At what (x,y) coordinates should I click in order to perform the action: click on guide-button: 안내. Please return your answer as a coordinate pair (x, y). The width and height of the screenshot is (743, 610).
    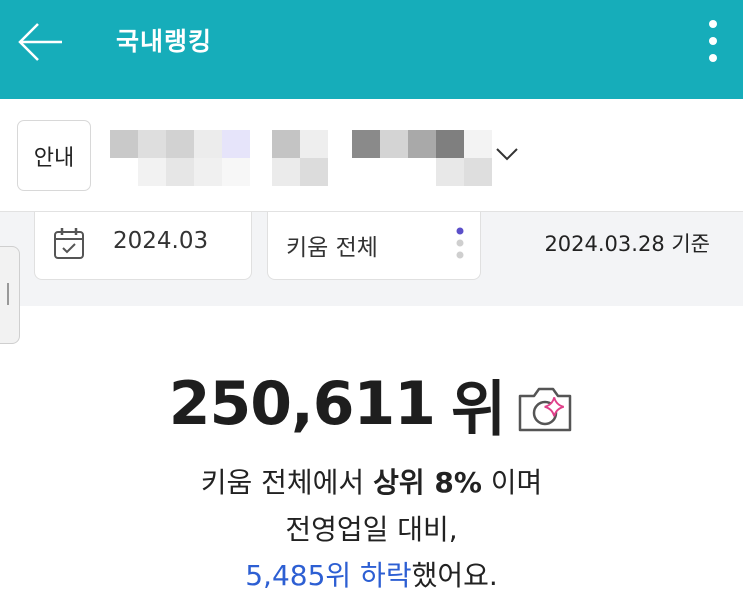
    Looking at the image, I should click on (54, 155).